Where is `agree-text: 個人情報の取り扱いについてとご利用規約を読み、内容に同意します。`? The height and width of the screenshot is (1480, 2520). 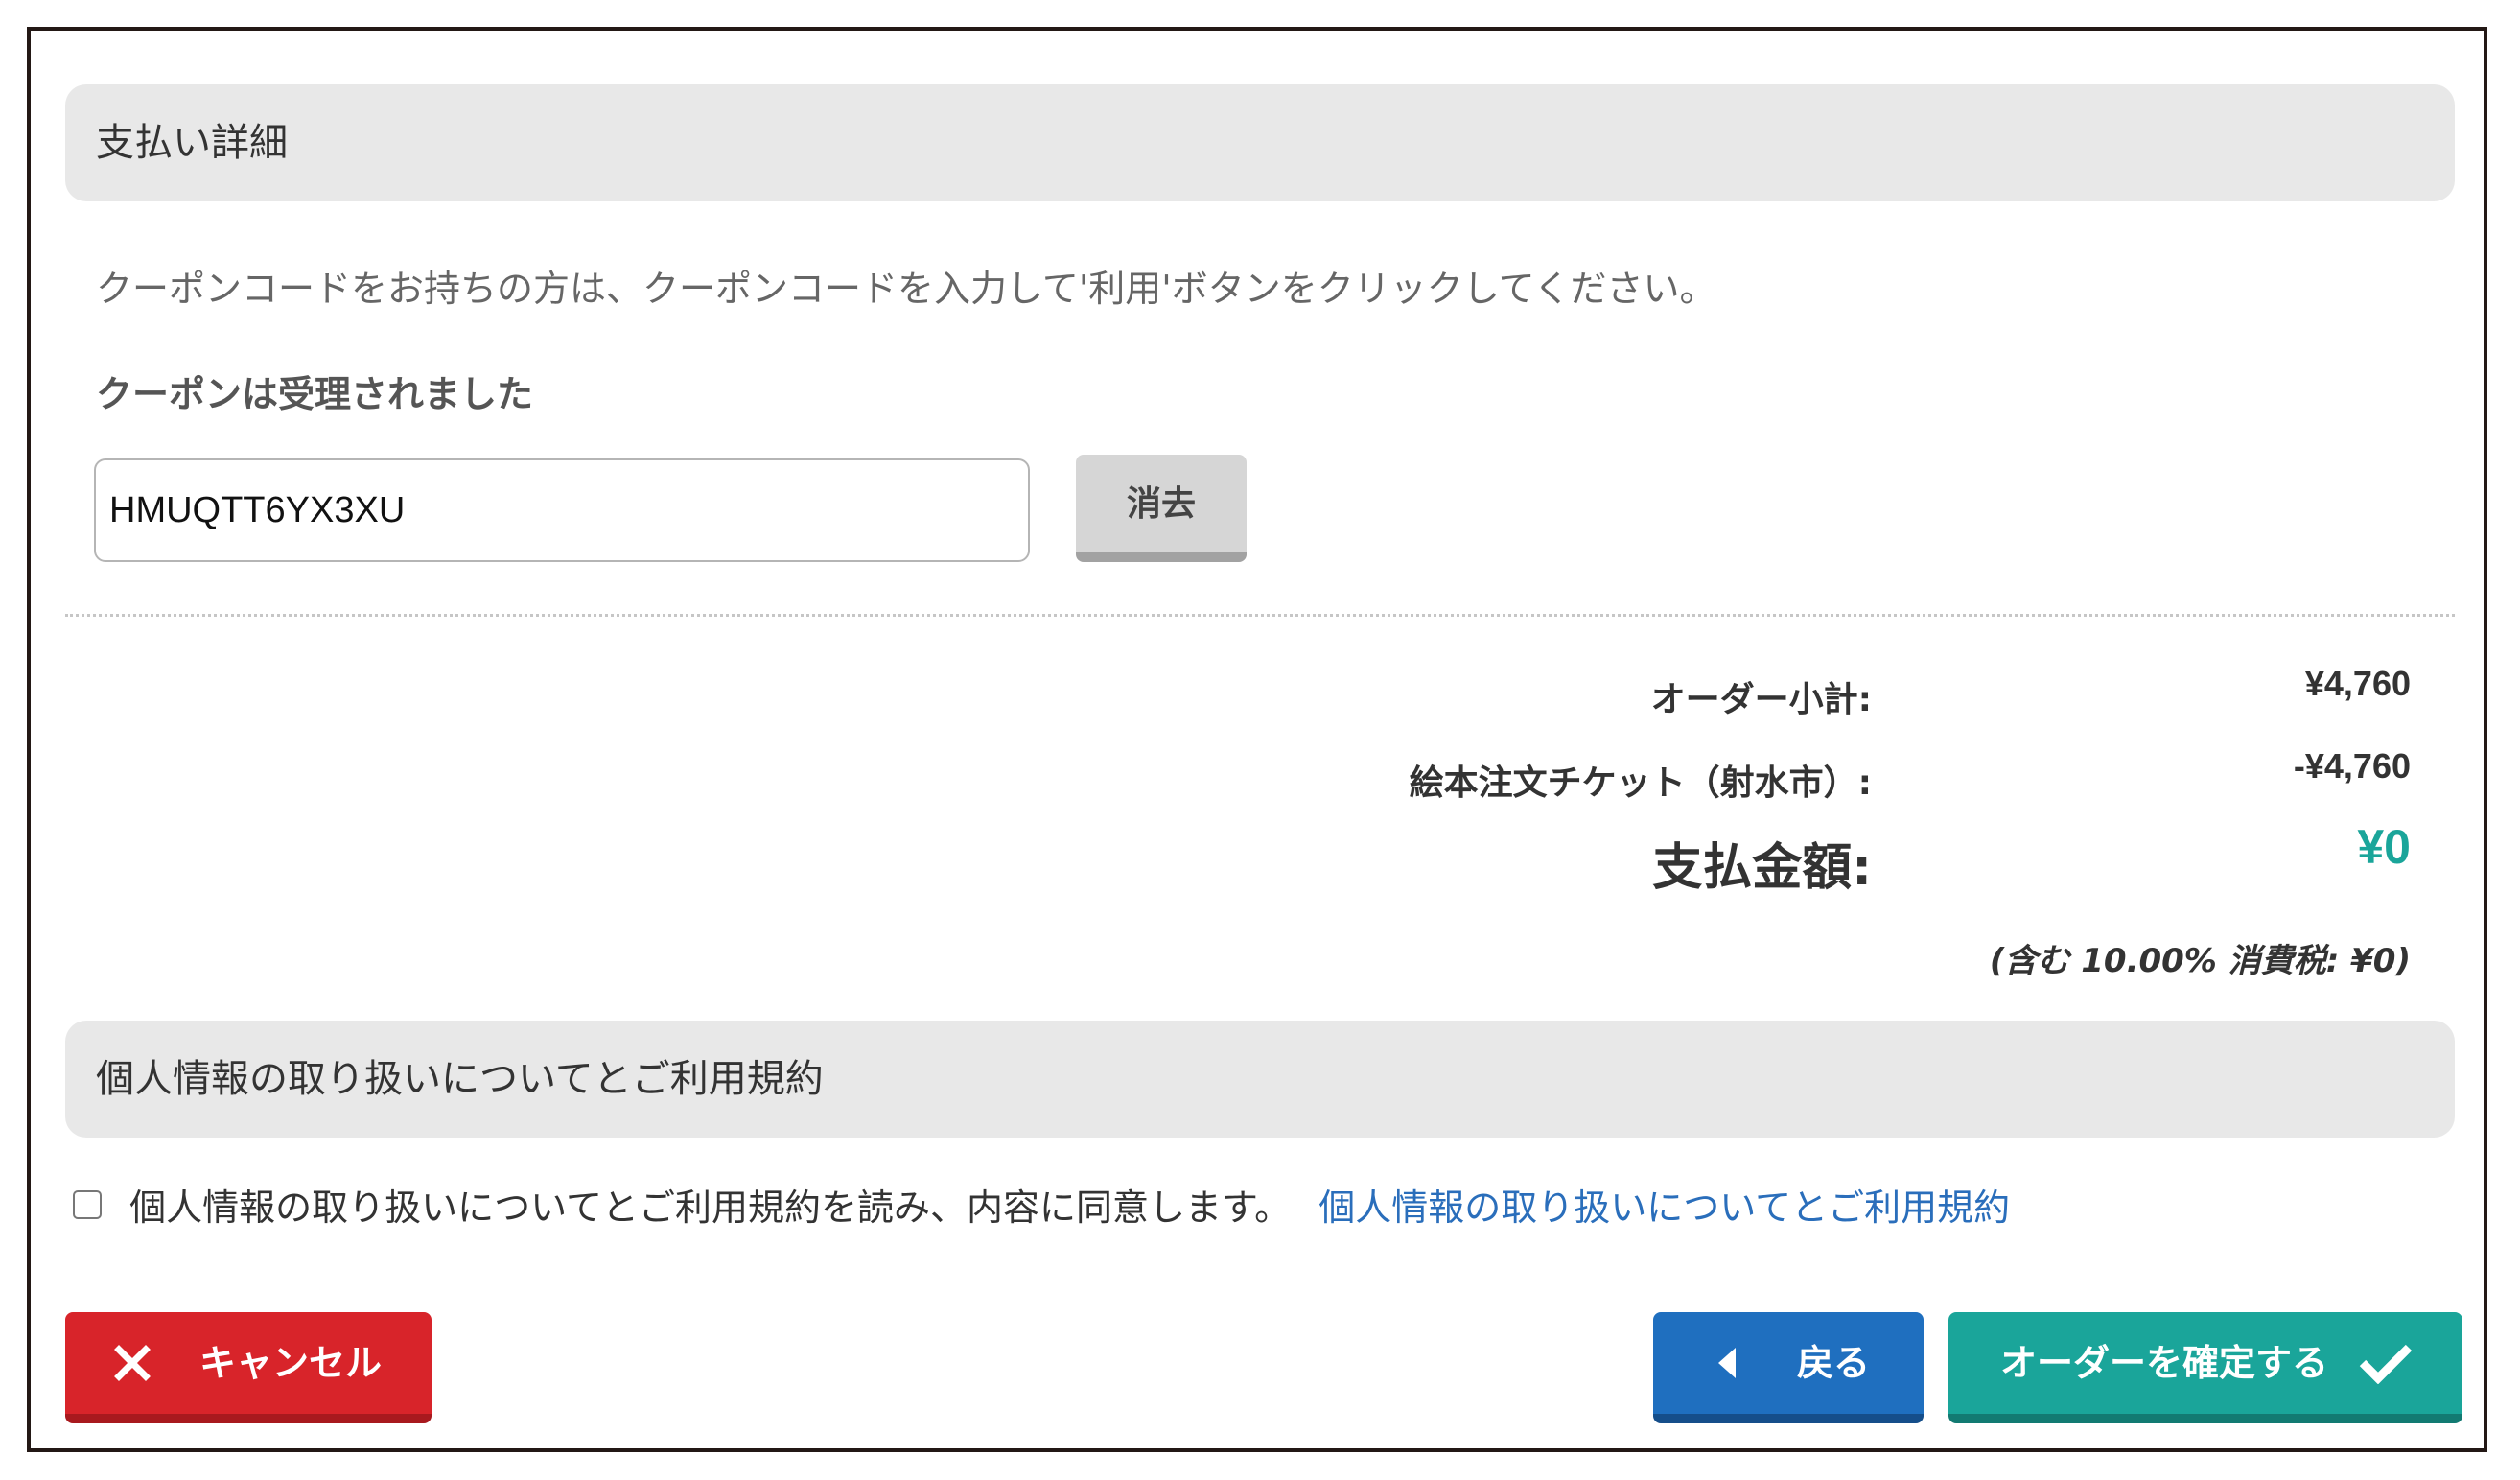 agree-text: 個人情報の取り扱いについてとご利用規約を読み、内容に同意します。 is located at coordinates (710, 1207).